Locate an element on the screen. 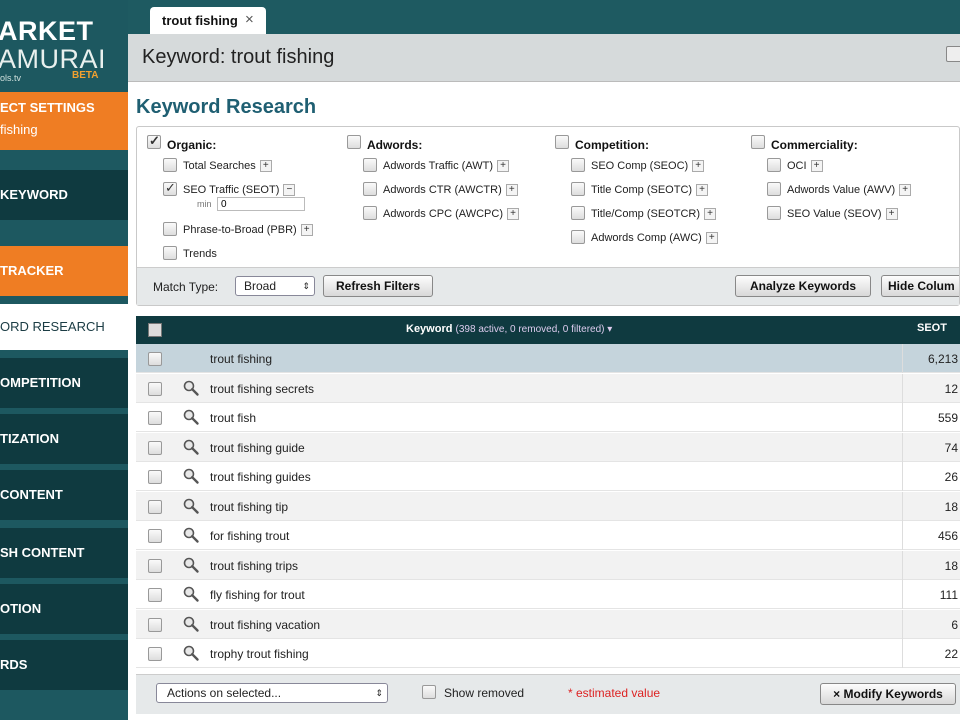 This screenshot has width=960, height=720. hide-columns-button: Hide Colum is located at coordinates (920, 286).